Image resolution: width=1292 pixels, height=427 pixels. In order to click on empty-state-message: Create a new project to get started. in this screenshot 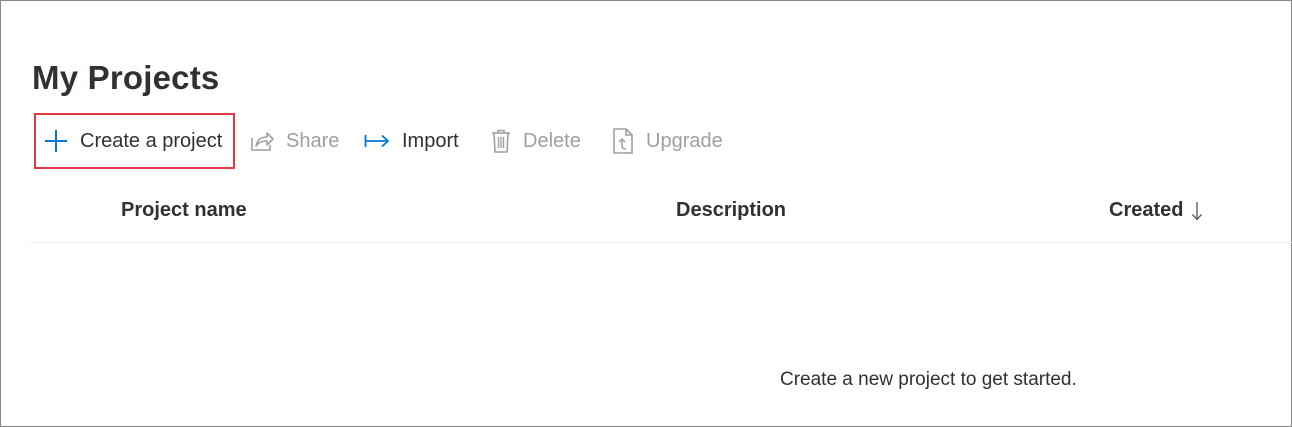, I will do `click(928, 379)`.